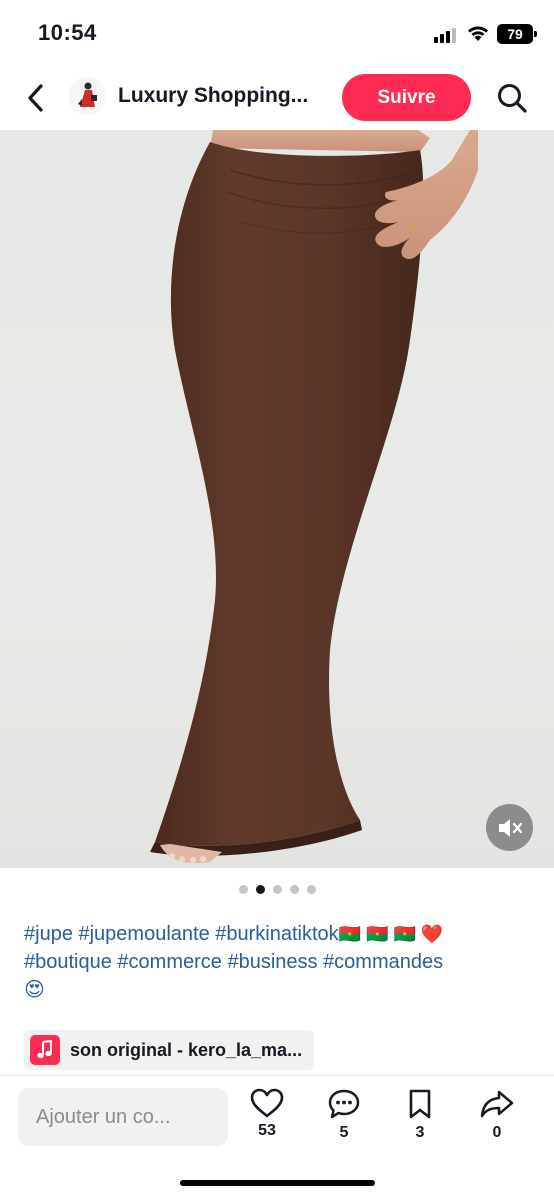 This screenshot has height=1200, width=554. I want to click on comment-bubble-icon, so click(344, 1104).